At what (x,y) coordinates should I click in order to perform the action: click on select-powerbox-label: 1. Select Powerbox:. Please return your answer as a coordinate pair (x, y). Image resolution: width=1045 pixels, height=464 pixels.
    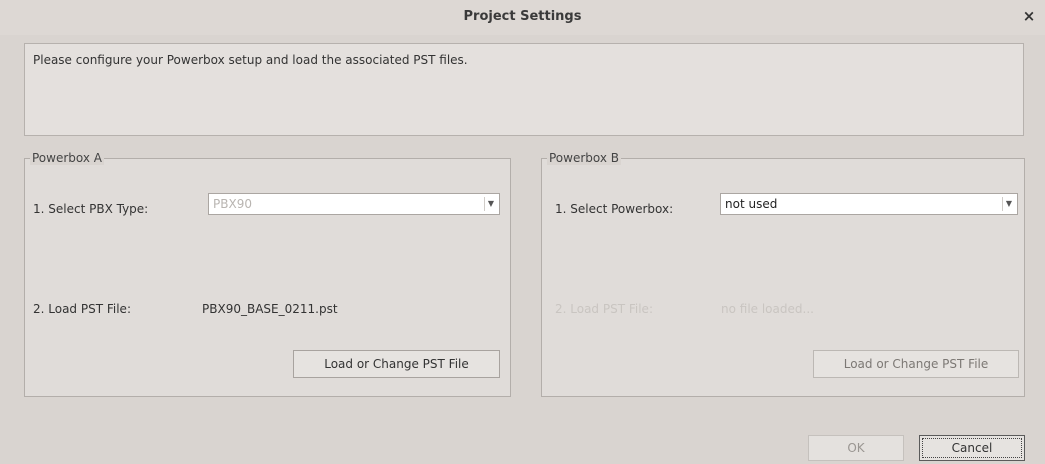
    Looking at the image, I should click on (614, 209).